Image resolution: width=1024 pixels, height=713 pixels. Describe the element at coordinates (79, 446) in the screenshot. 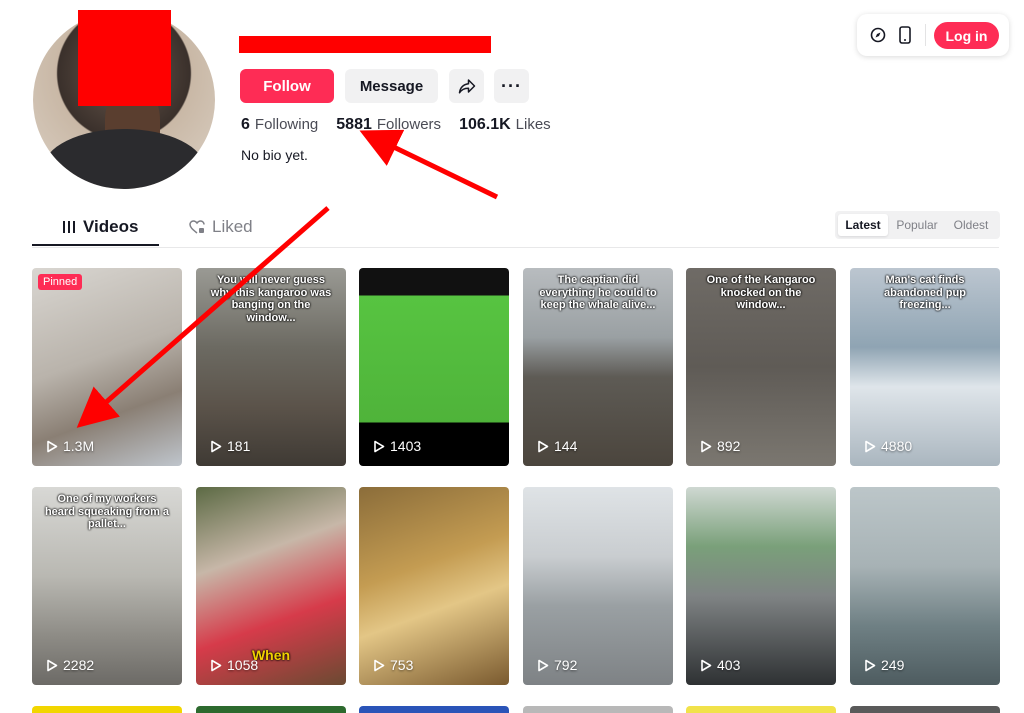

I see `video-view-count: 1.3M` at that location.